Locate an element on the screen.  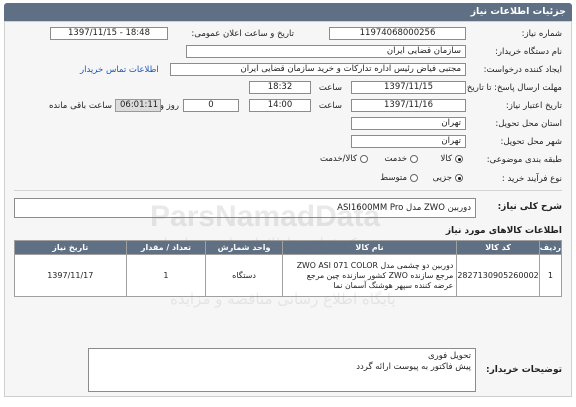
validity-label: تاریخ اعتبار نیاز: is located at coordinates (533, 106).